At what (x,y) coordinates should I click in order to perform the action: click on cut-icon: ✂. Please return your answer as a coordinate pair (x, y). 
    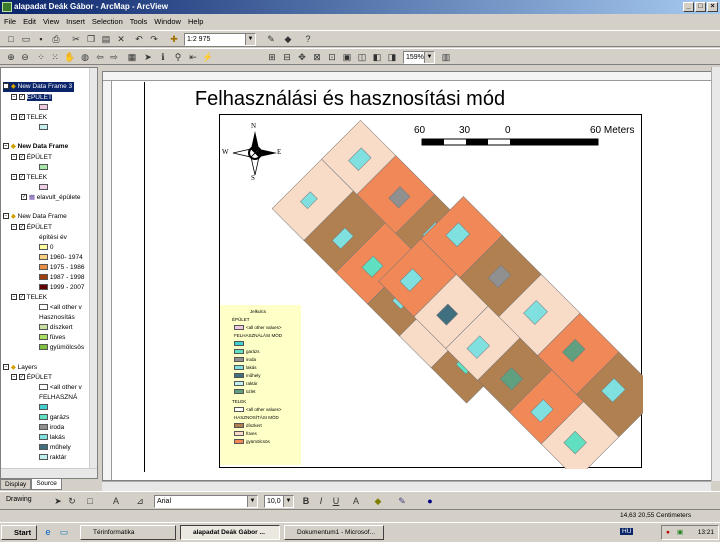
    Looking at the image, I should click on (76, 39).